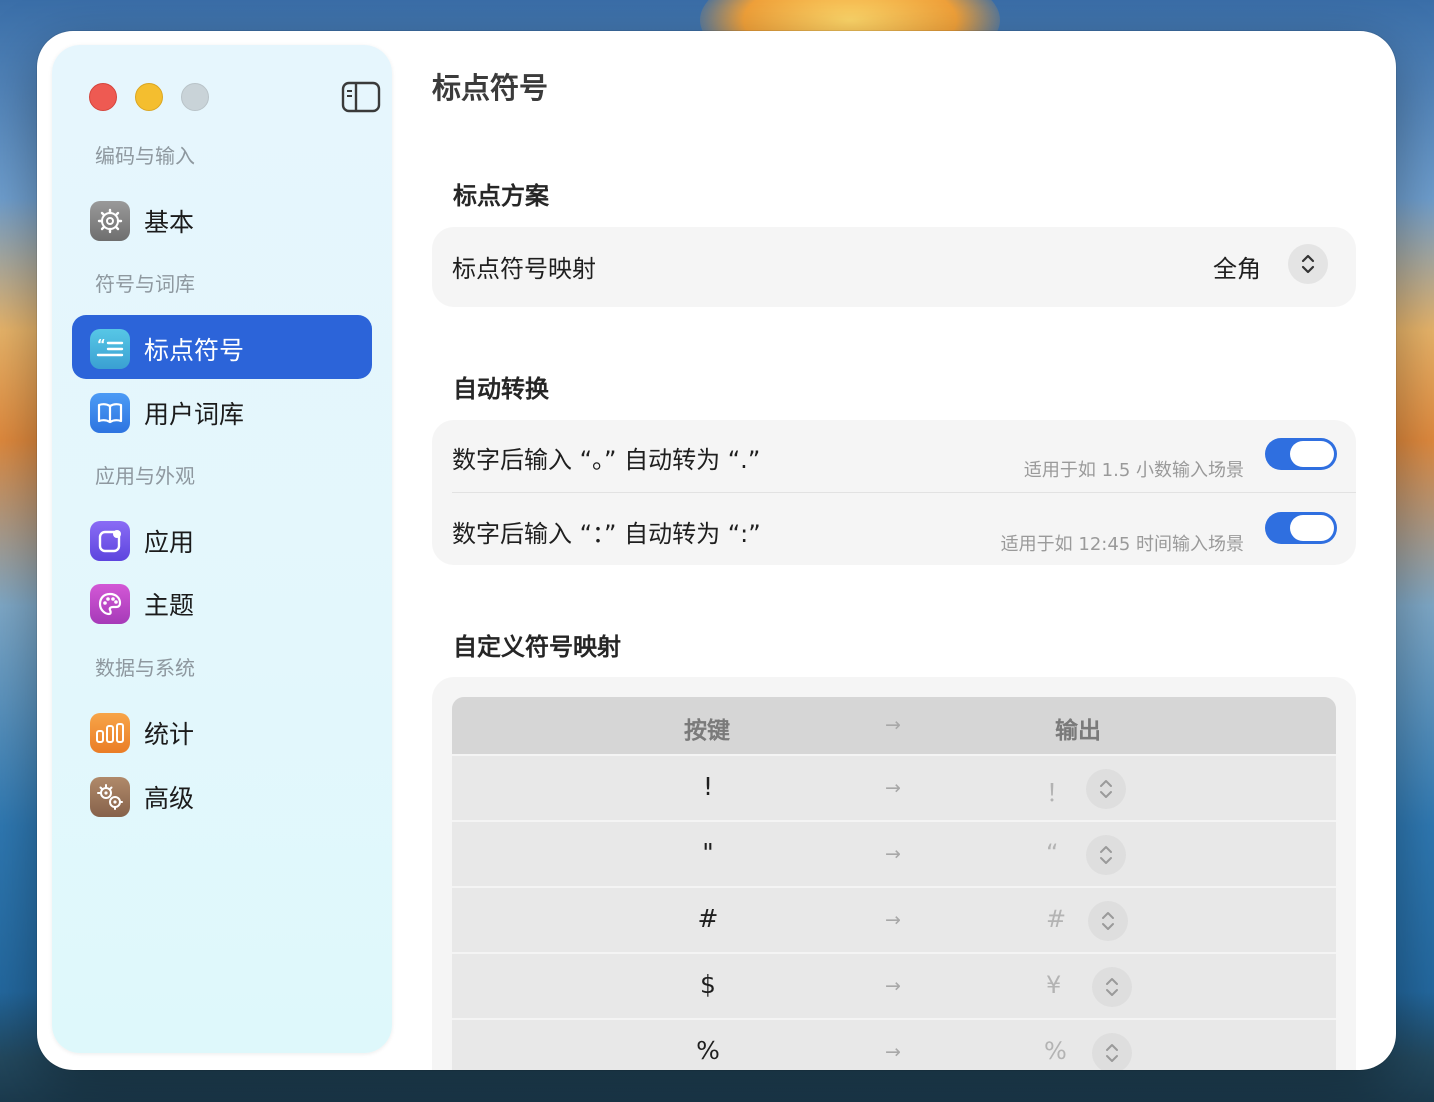 Image resolution: width=1434 pixels, height=1102 pixels. What do you see at coordinates (195, 97) in the screenshot?
I see `zoom-window-button` at bounding box center [195, 97].